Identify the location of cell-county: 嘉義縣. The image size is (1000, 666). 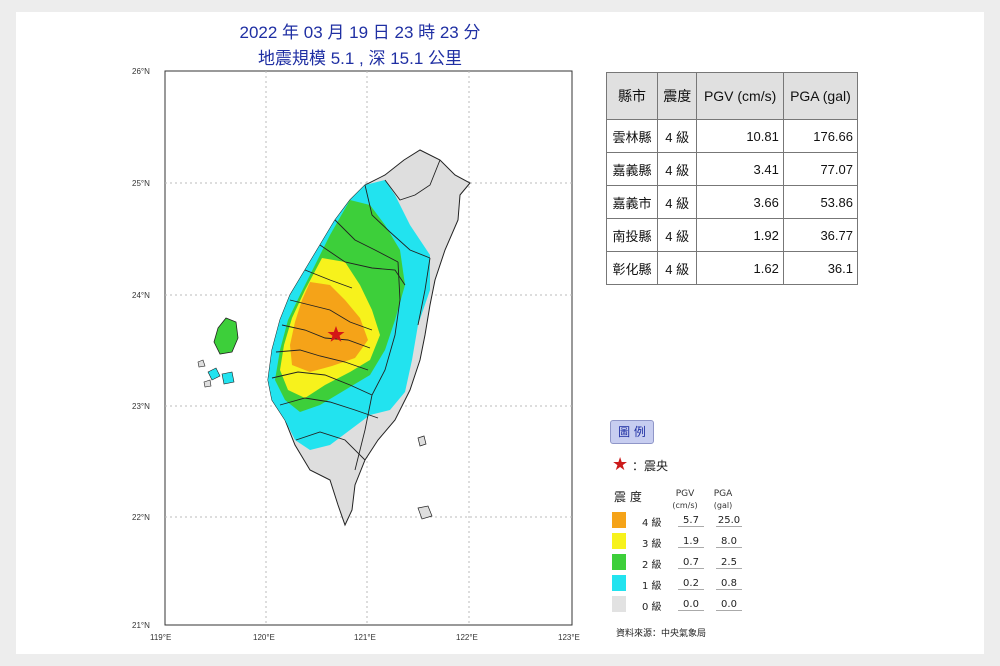
(632, 169).